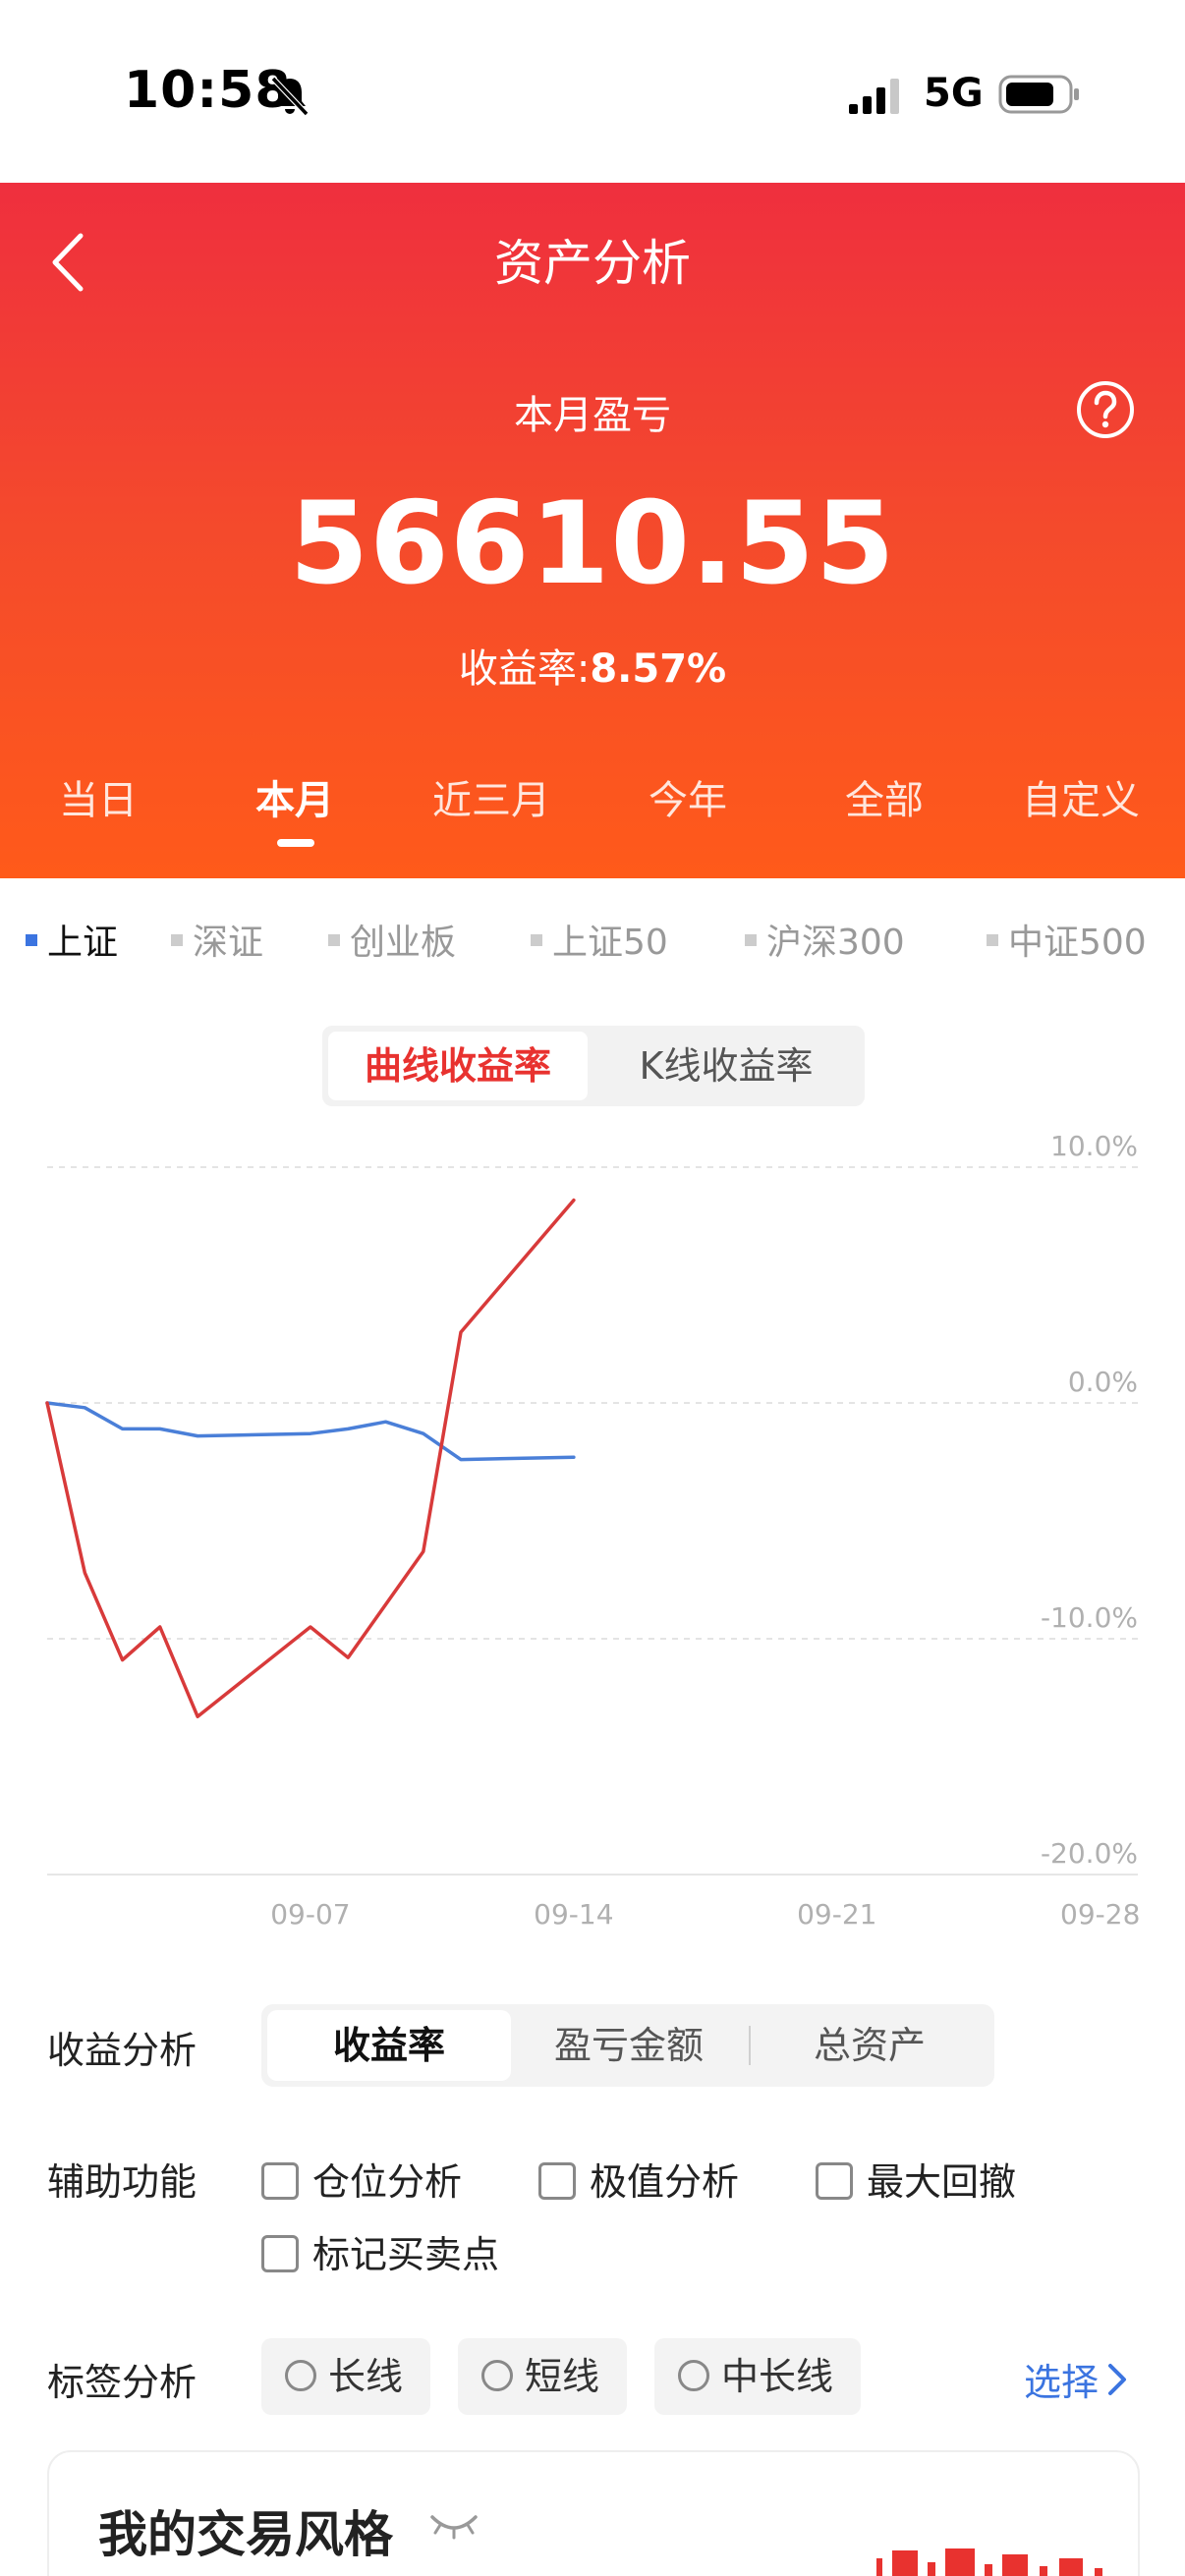  Describe the element at coordinates (916, 2179) in the screenshot. I see `max-drawdown-checkbox: 最大回撤` at that location.